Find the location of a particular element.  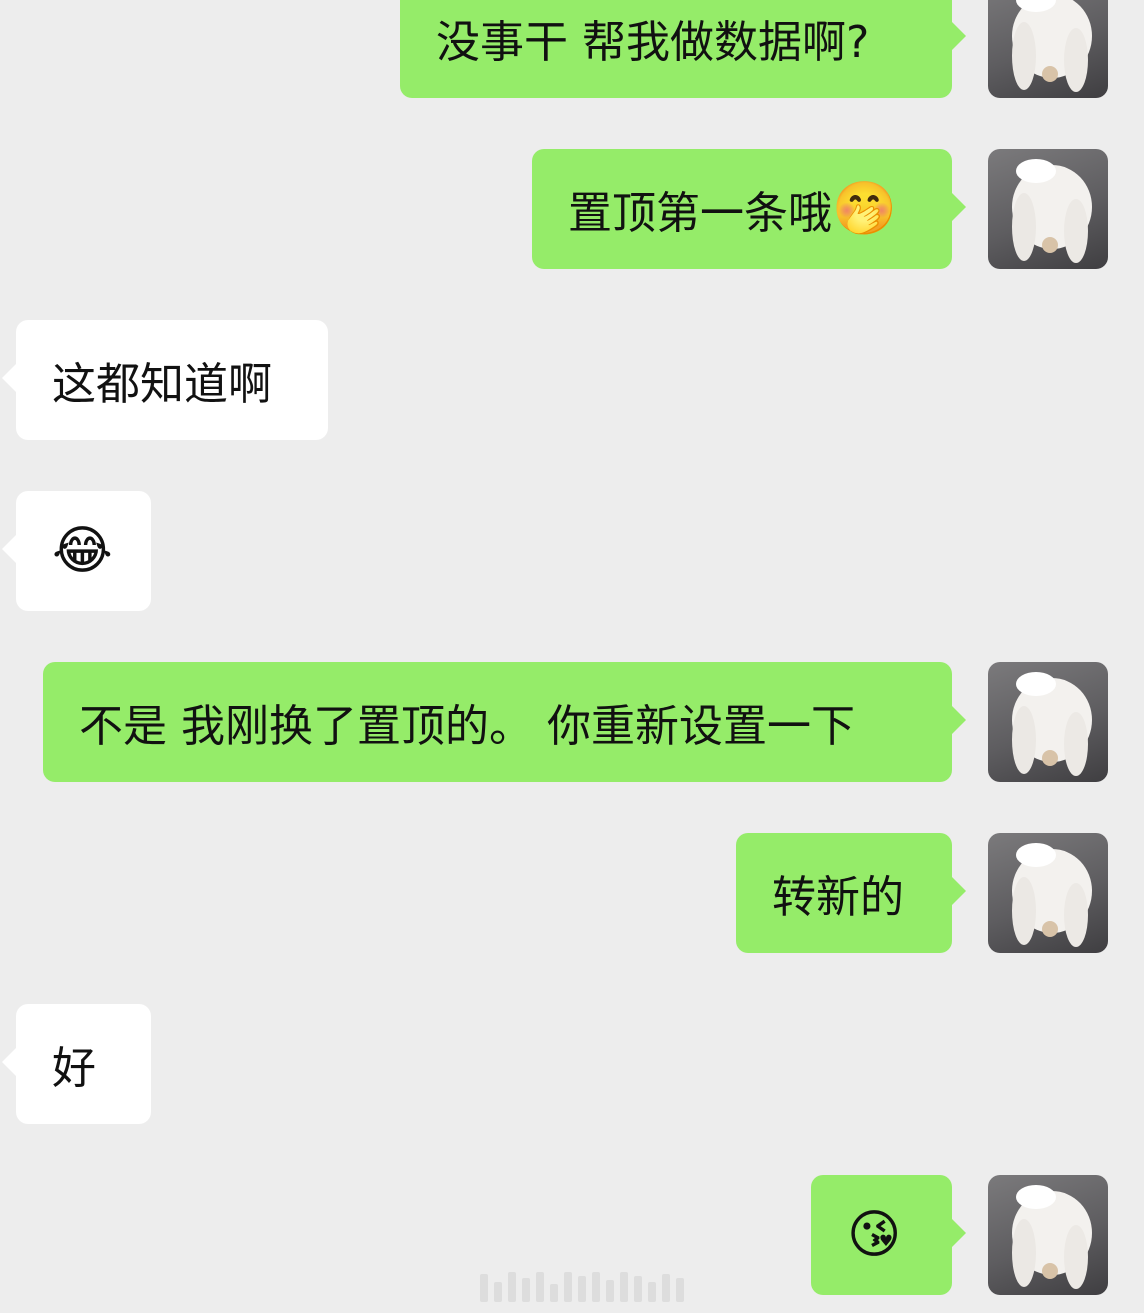

incoming-message-bubble: 好 is located at coordinates (76, 1064).